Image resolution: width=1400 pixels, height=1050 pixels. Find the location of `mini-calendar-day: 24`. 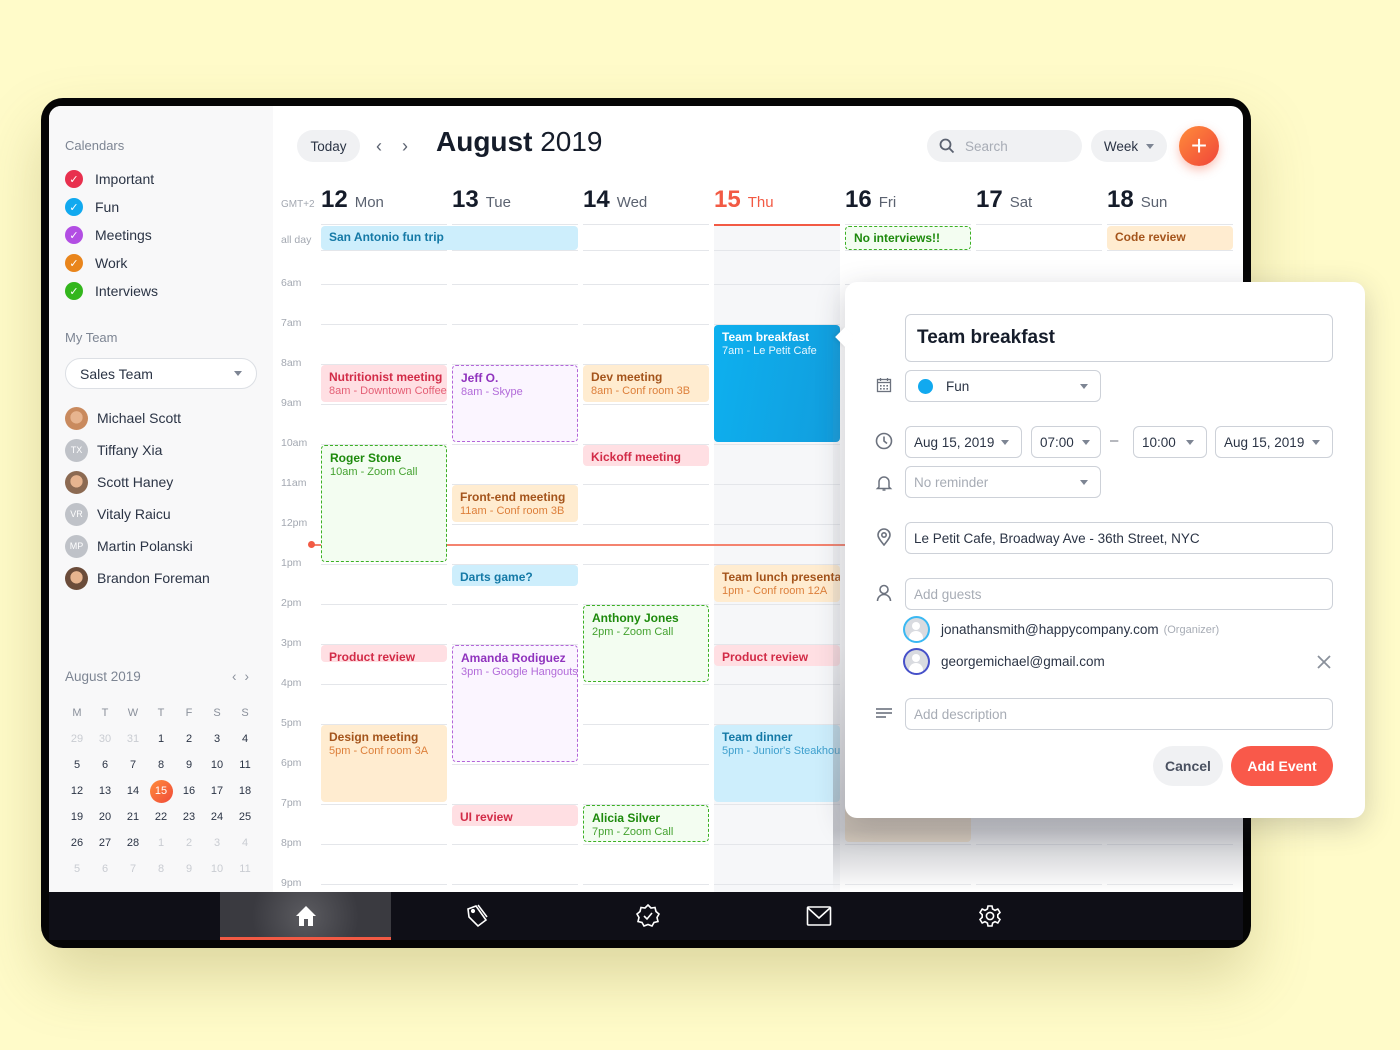

mini-calendar-day: 24 is located at coordinates (217, 817).